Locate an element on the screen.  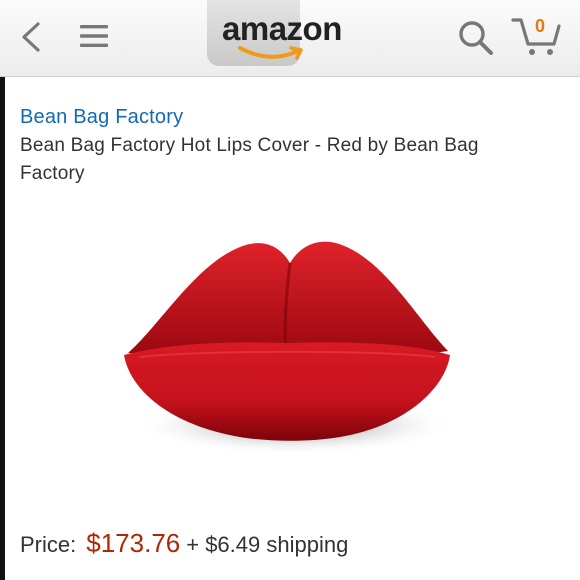
menu-icon is located at coordinates (94, 36).